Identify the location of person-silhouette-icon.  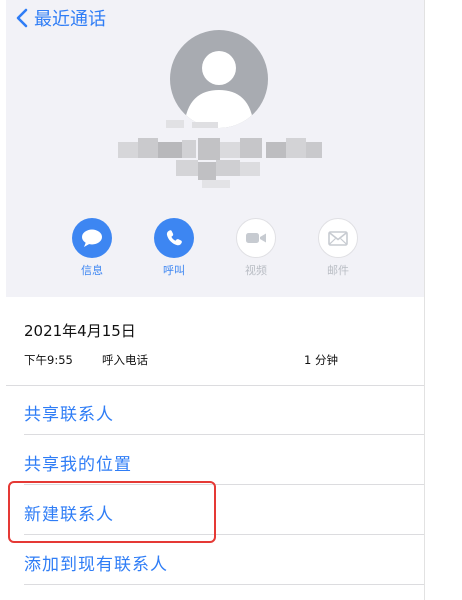
(219, 89).